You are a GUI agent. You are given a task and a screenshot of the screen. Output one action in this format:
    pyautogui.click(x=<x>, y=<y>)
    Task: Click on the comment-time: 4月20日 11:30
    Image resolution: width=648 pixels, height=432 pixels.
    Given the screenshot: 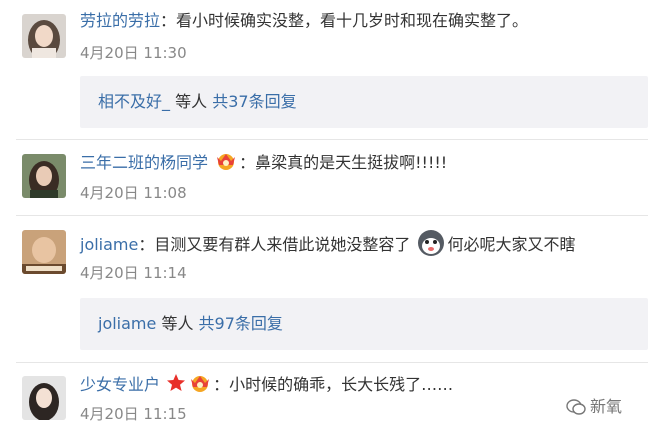 What is the action you would take?
    pyautogui.click(x=133, y=53)
    